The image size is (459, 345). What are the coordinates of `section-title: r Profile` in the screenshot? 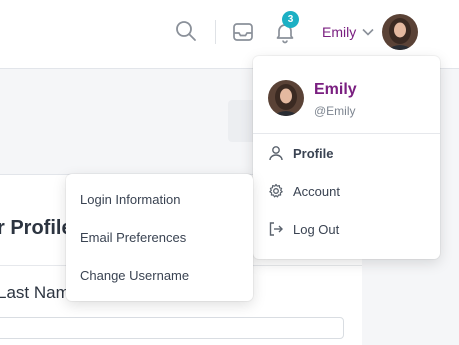 It's located at (36, 228).